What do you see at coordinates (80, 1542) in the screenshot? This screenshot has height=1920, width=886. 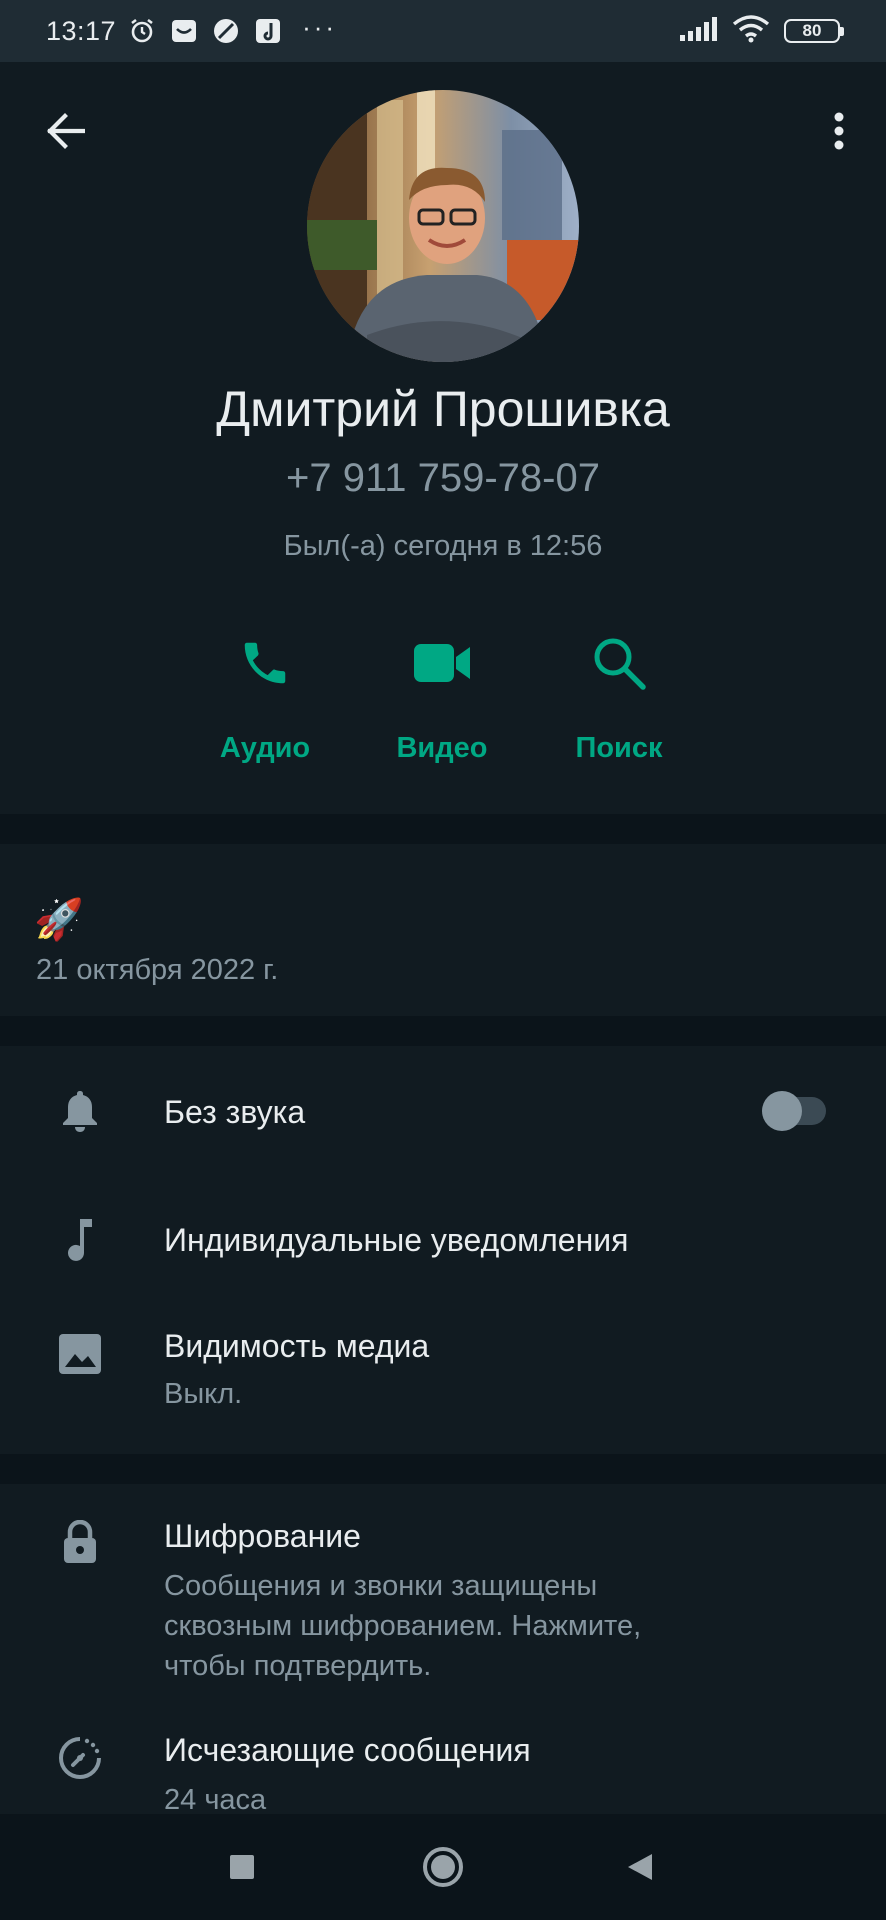 I see `lock-icon` at bounding box center [80, 1542].